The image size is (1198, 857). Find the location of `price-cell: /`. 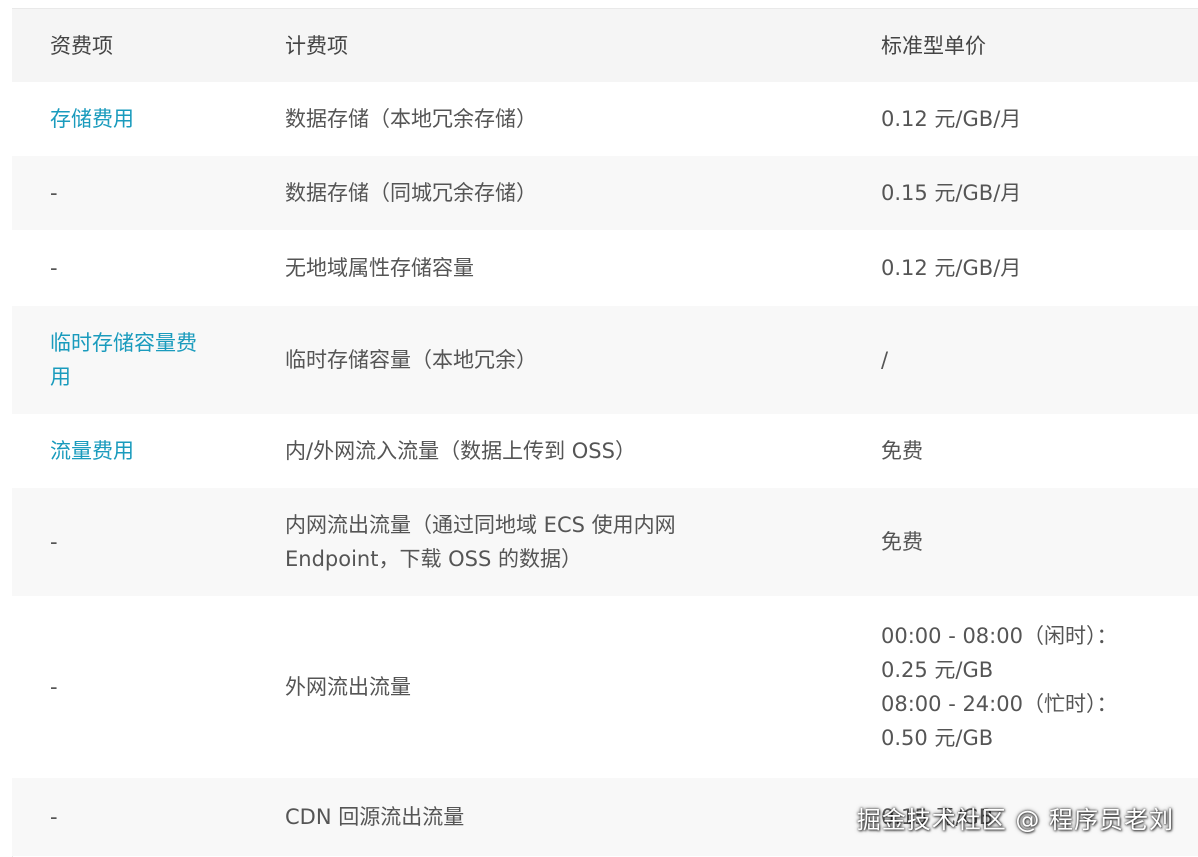

price-cell: / is located at coordinates (885, 360).